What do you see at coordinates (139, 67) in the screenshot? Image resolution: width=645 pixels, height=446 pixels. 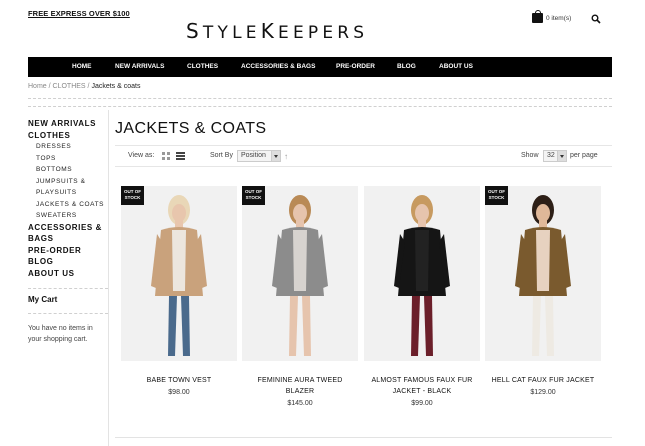 I see `nav-new-arrivals: NEW ARRIVALS` at bounding box center [139, 67].